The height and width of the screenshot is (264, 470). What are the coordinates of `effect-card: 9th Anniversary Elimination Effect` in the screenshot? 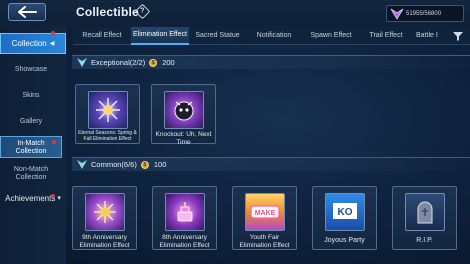 It's located at (104, 218).